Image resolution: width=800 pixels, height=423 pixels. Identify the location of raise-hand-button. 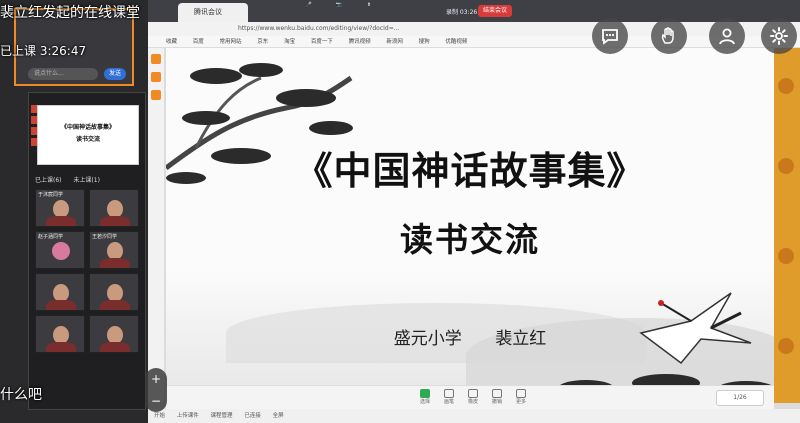
(669, 36).